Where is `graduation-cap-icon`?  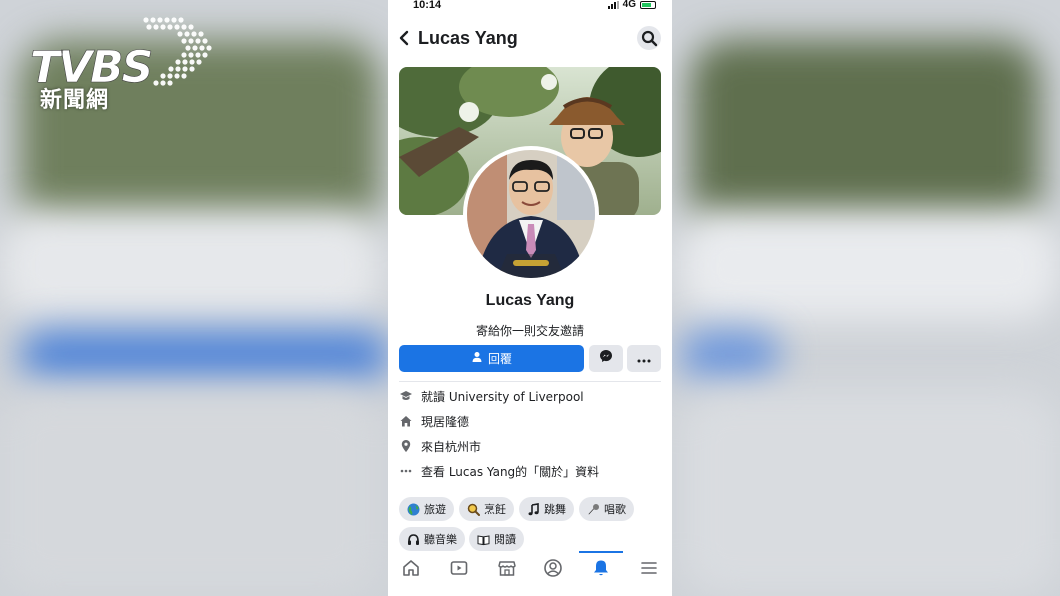
graduation-cap-icon is located at coordinates (406, 396).